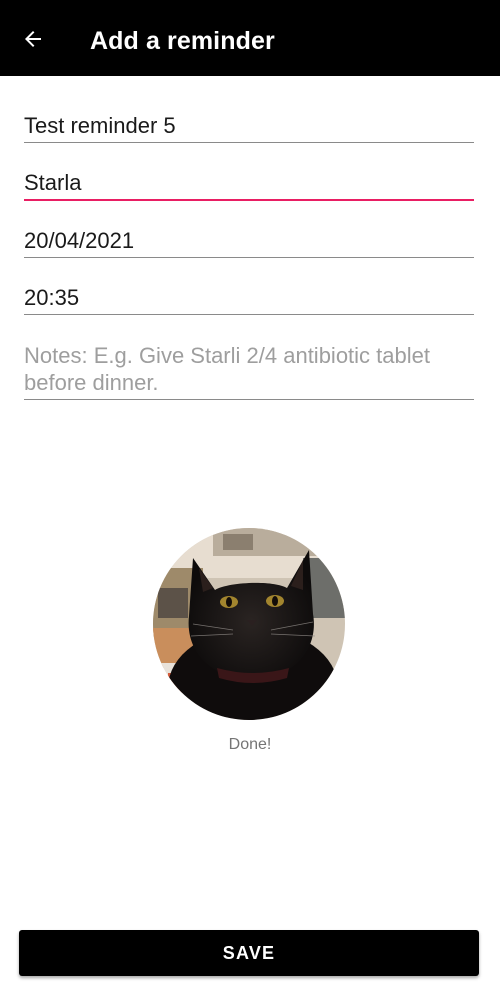  I want to click on arrow-left-icon, so click(33, 39).